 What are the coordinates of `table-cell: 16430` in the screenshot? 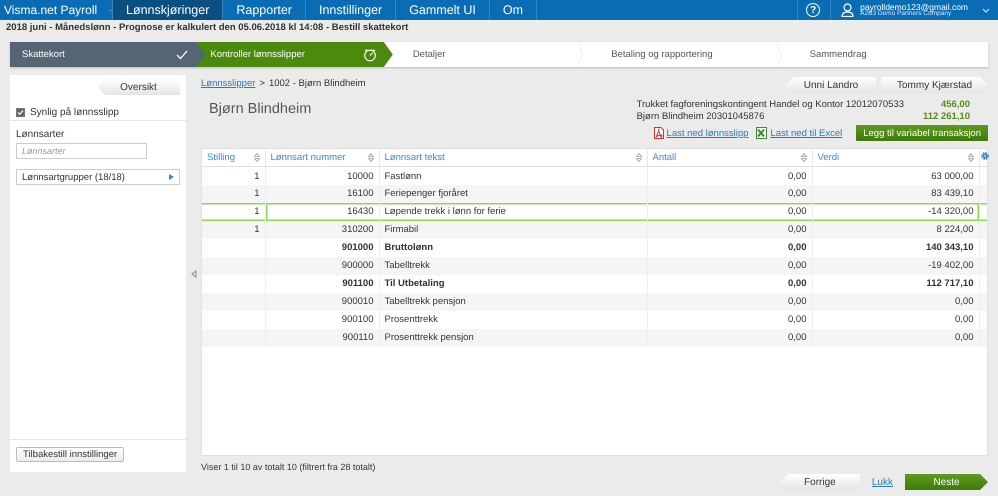 It's located at (360, 212).